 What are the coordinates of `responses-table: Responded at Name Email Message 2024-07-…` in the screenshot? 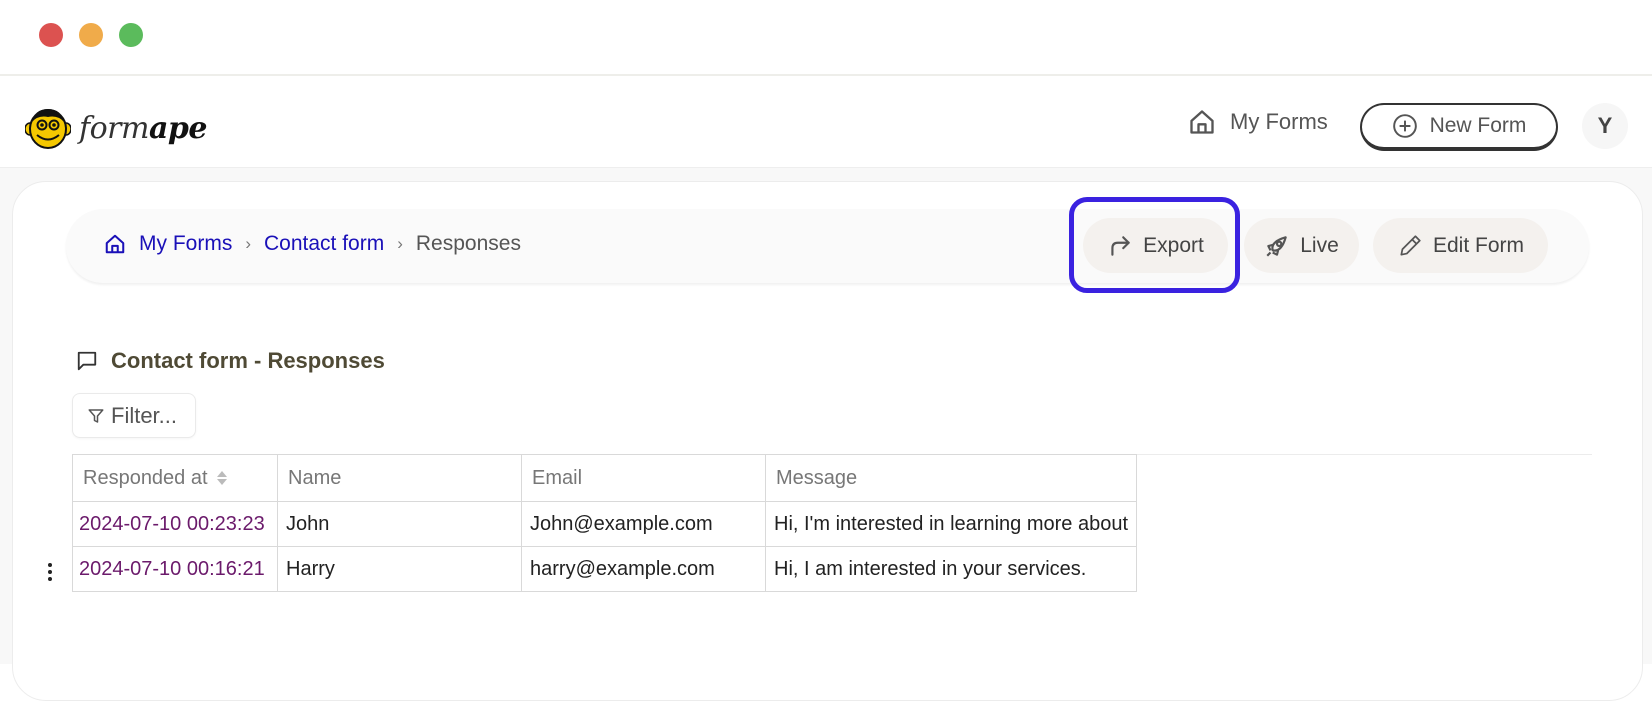 It's located at (604, 523).